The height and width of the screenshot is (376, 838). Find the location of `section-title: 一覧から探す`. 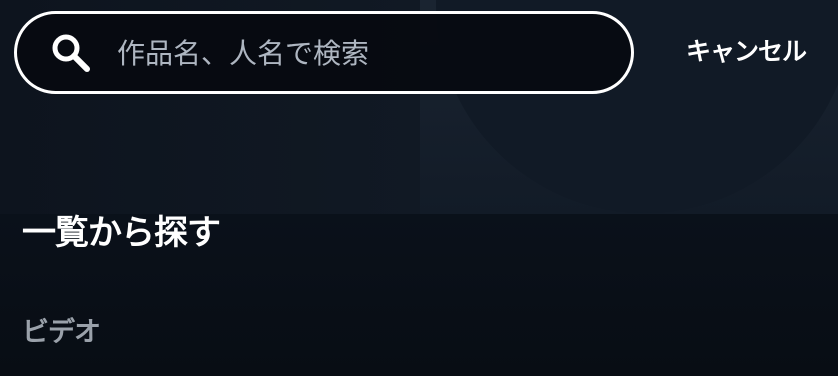

section-title: 一覧から探す is located at coordinates (121, 233).